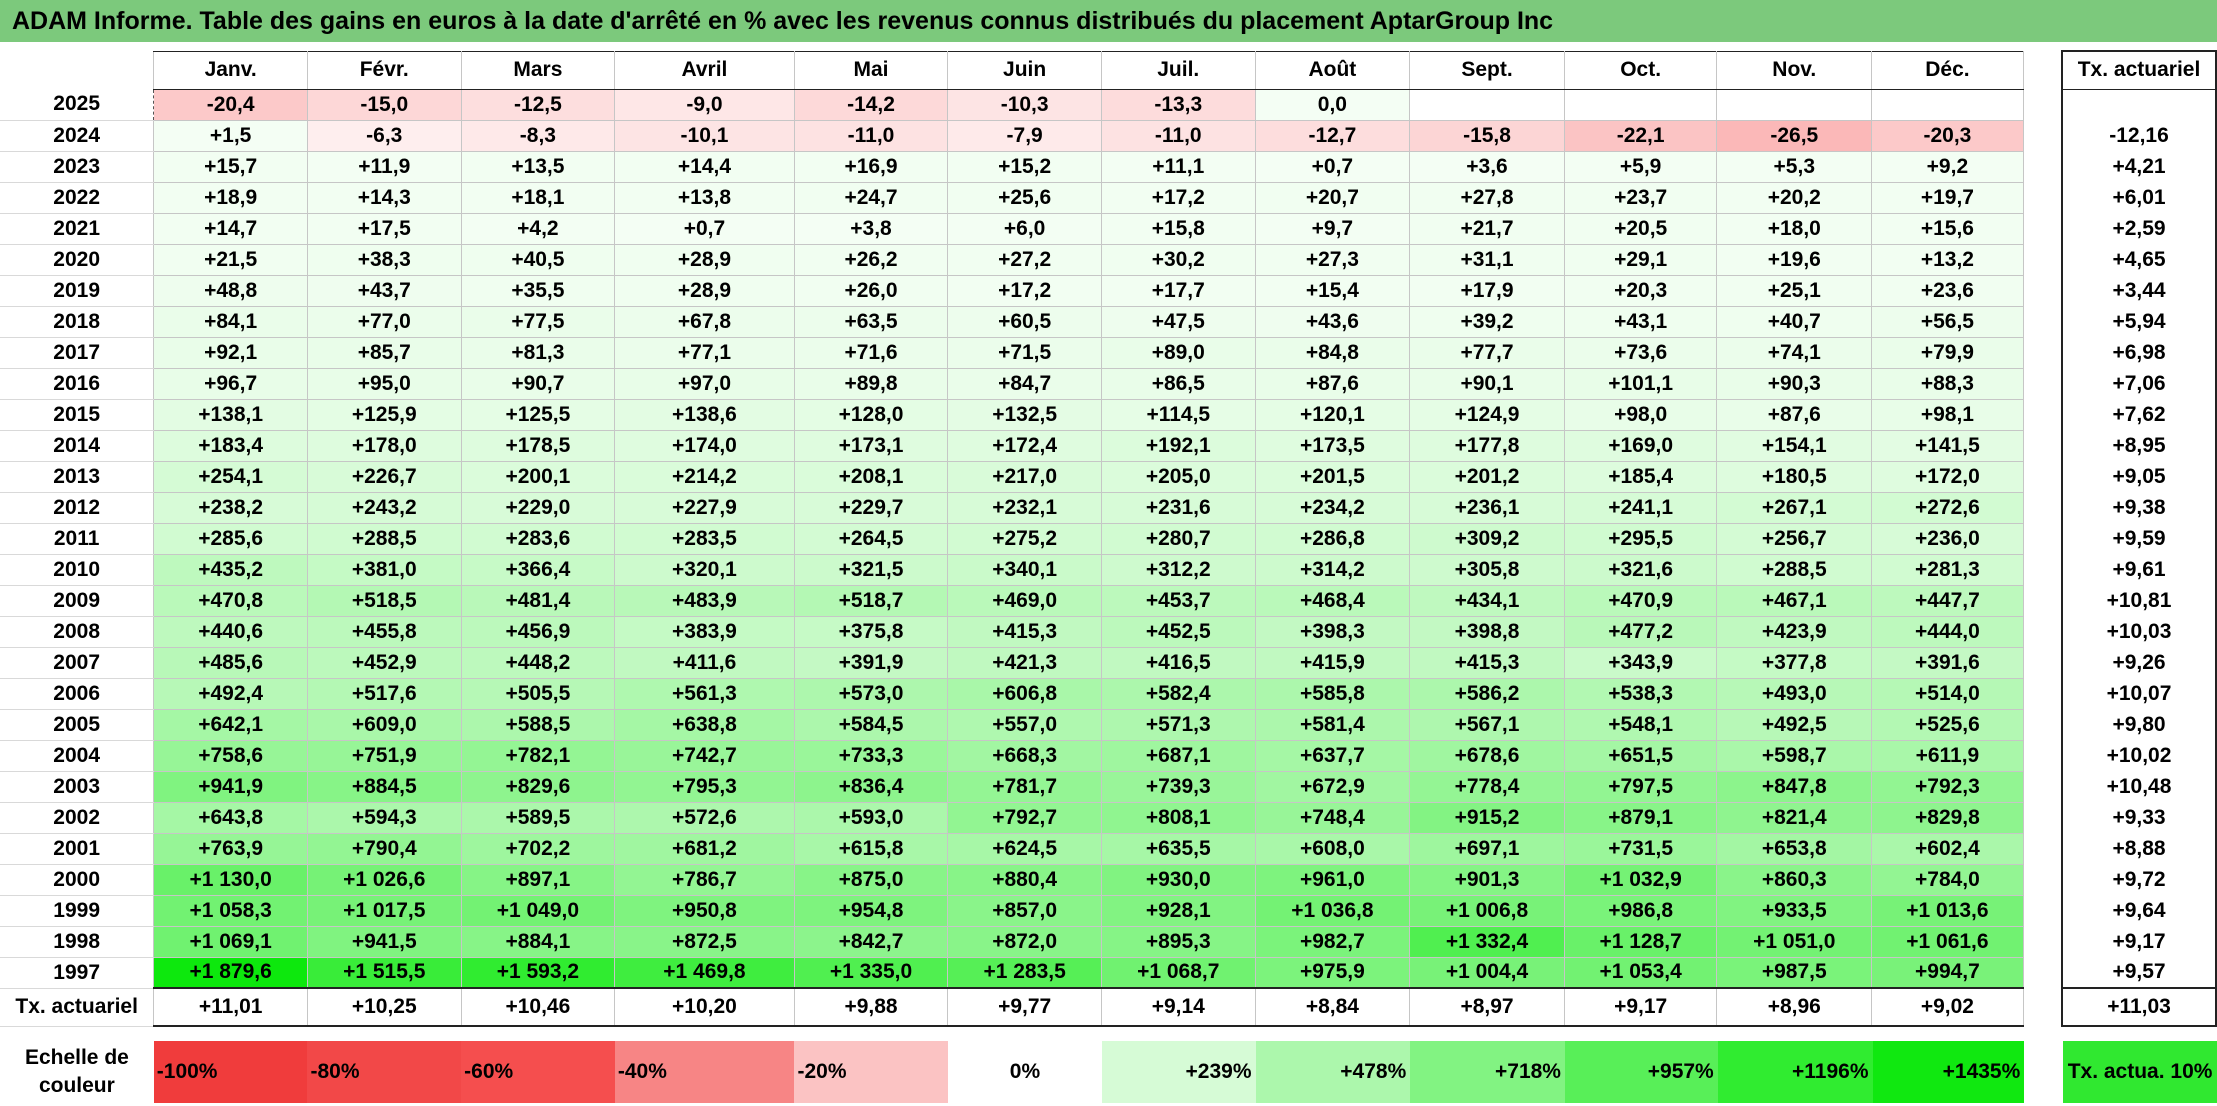 The width and height of the screenshot is (2217, 1106). Describe the element at coordinates (77, 322) in the screenshot. I see `year-cell: 2018` at that location.